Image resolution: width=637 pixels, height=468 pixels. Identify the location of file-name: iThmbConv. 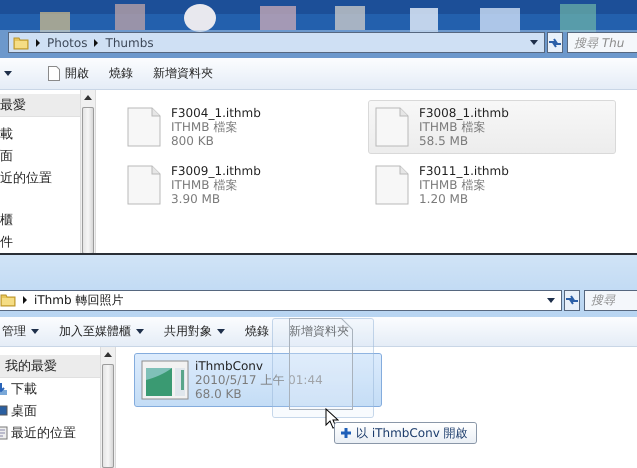
(229, 366).